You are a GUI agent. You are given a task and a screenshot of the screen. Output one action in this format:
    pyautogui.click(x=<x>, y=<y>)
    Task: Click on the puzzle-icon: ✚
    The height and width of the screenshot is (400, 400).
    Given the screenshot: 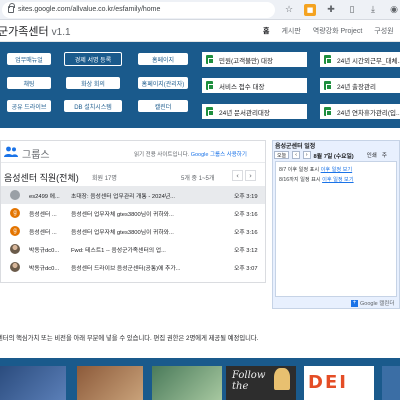 What is the action you would take?
    pyautogui.click(x=331, y=10)
    